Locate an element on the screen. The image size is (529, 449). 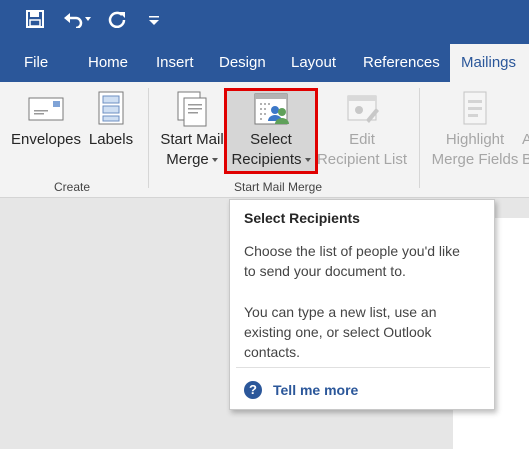
tooltip-text-line: to send your document to. is located at coordinates (325, 271).